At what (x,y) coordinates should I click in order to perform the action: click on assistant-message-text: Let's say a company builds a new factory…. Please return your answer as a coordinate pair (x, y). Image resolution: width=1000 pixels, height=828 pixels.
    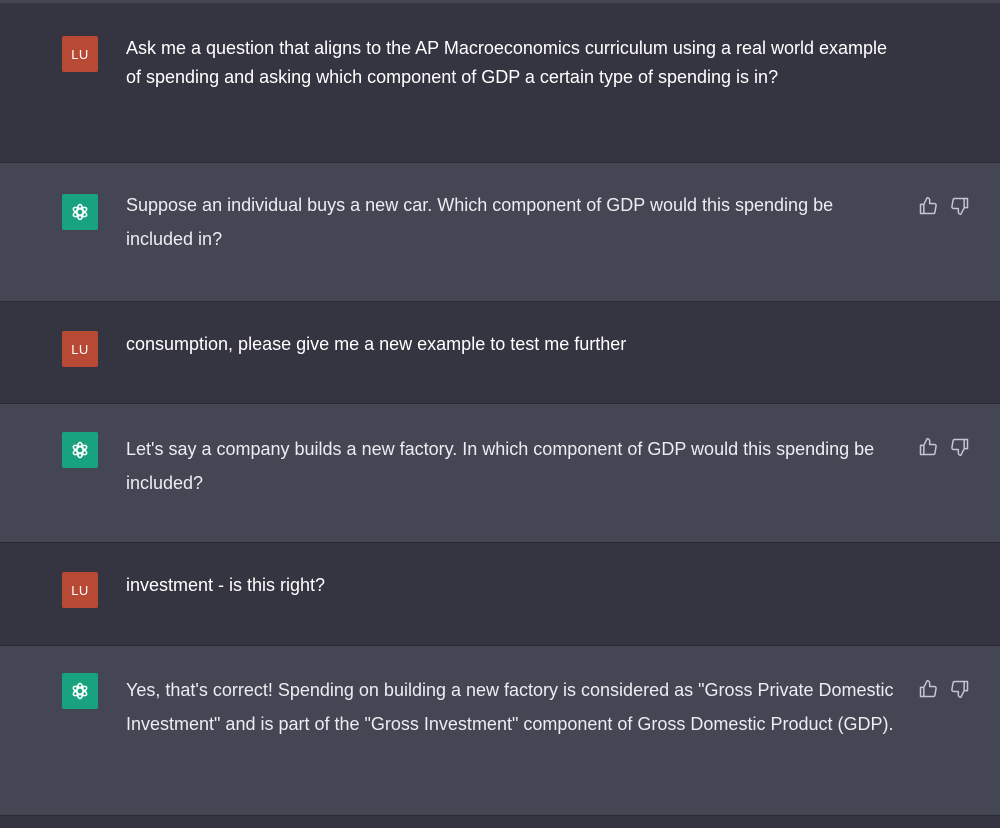
    Looking at the image, I should click on (500, 466).